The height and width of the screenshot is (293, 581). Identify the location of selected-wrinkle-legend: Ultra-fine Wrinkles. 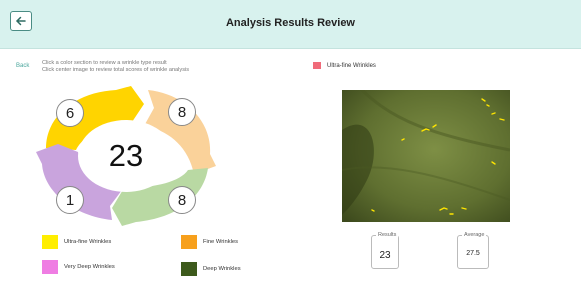
(344, 65).